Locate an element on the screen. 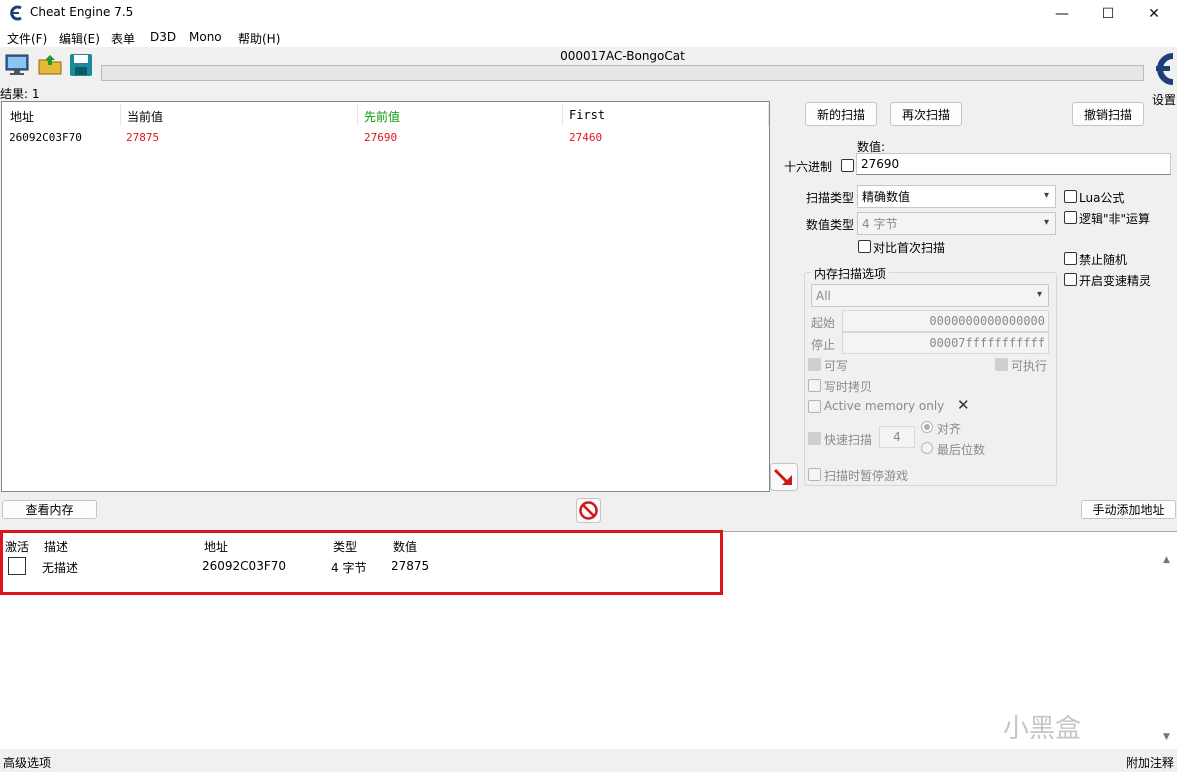  title-bar: Cheat Engine 7.5 — ☐ ✕ is located at coordinates (588, 13).